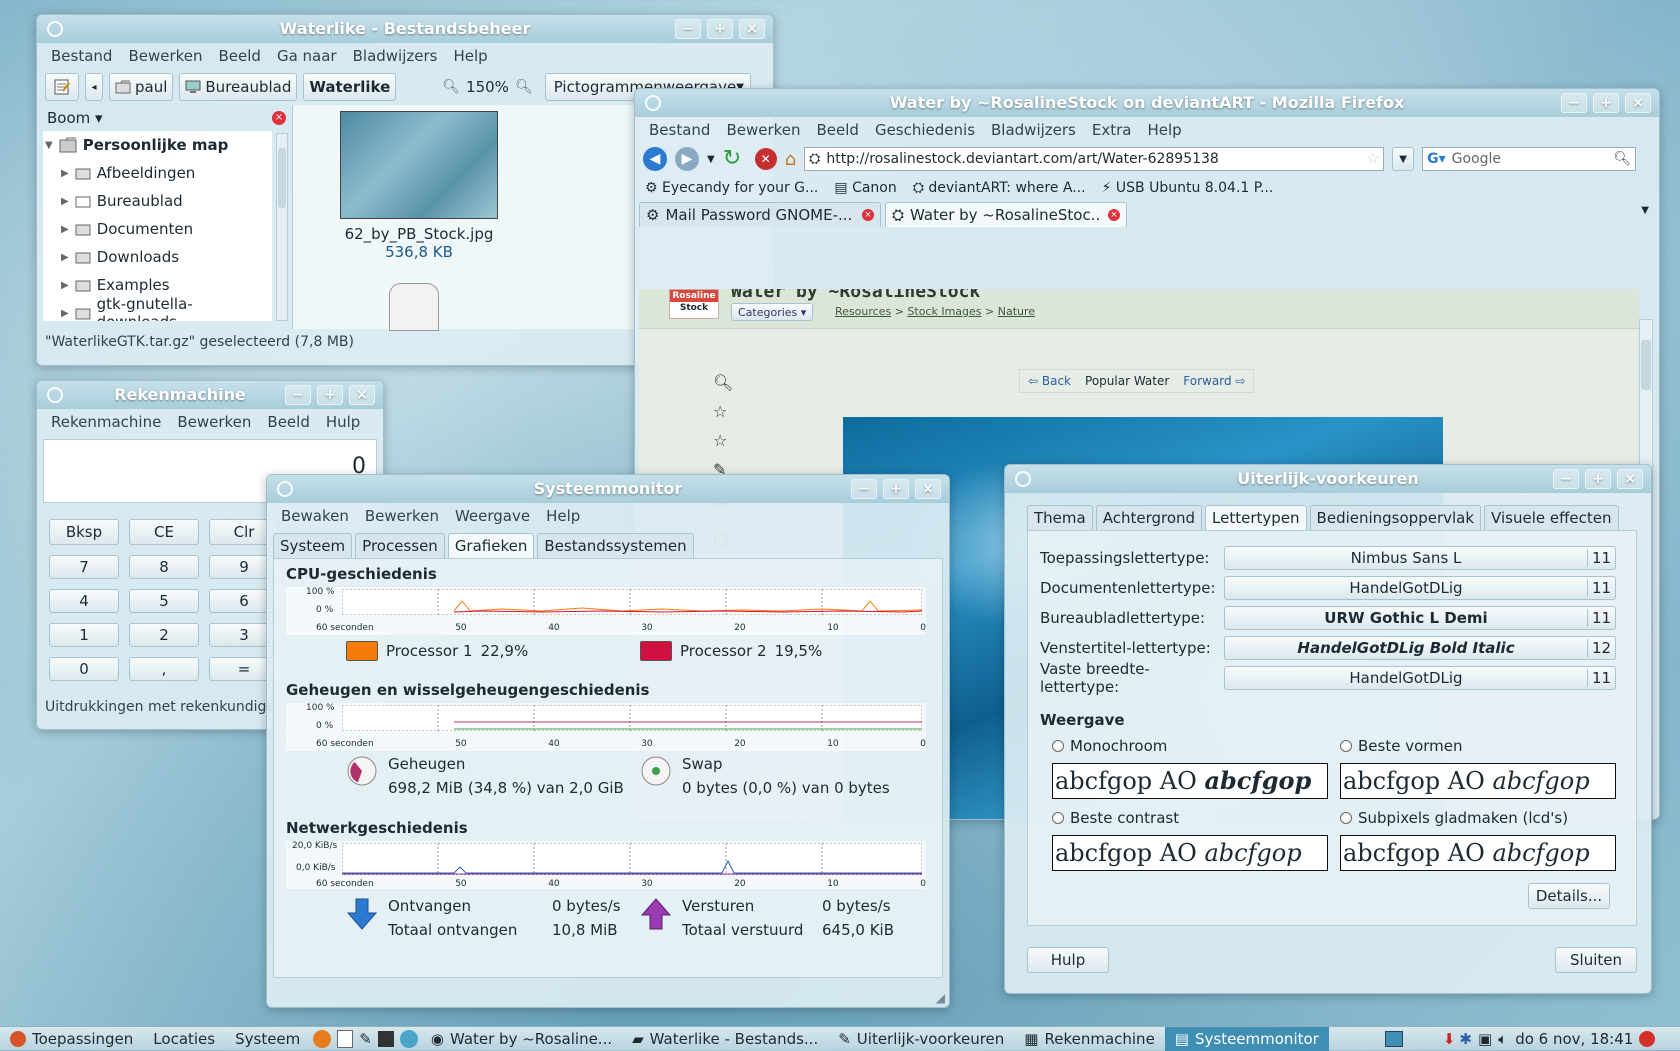  Describe the element at coordinates (1465, 1039) in the screenshot. I see `tray-bluetooth-icon: ✱` at that location.